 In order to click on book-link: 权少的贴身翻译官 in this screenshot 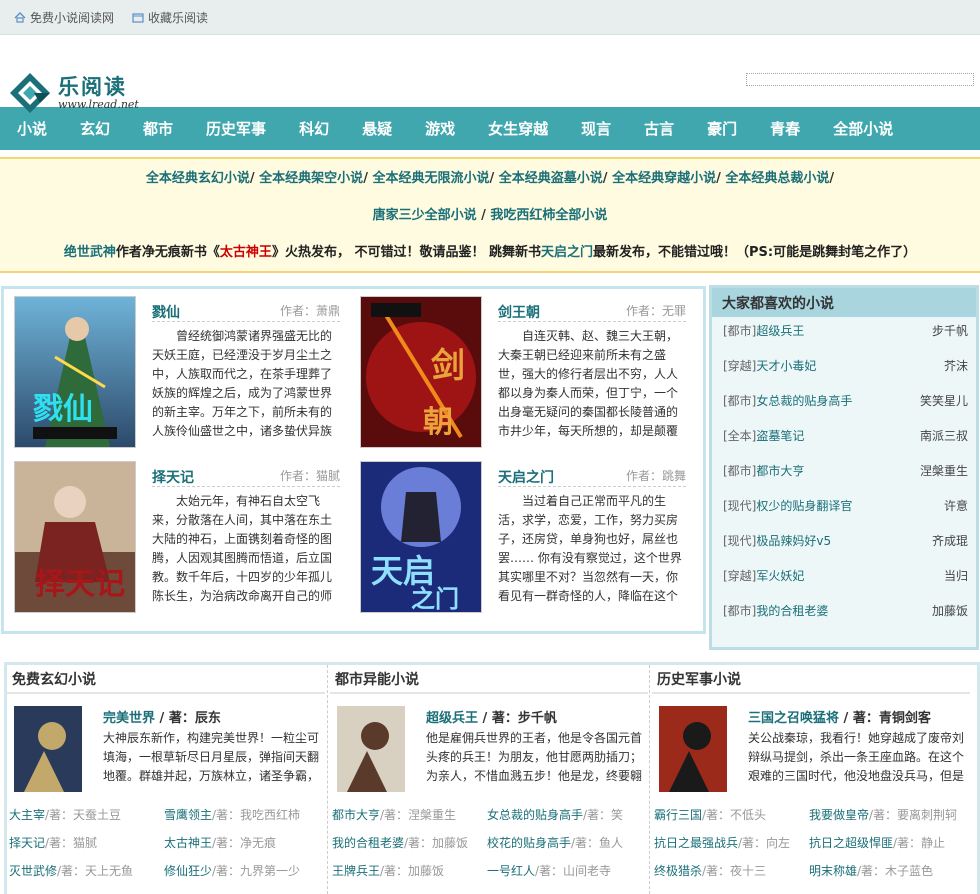, I will do `click(804, 505)`.